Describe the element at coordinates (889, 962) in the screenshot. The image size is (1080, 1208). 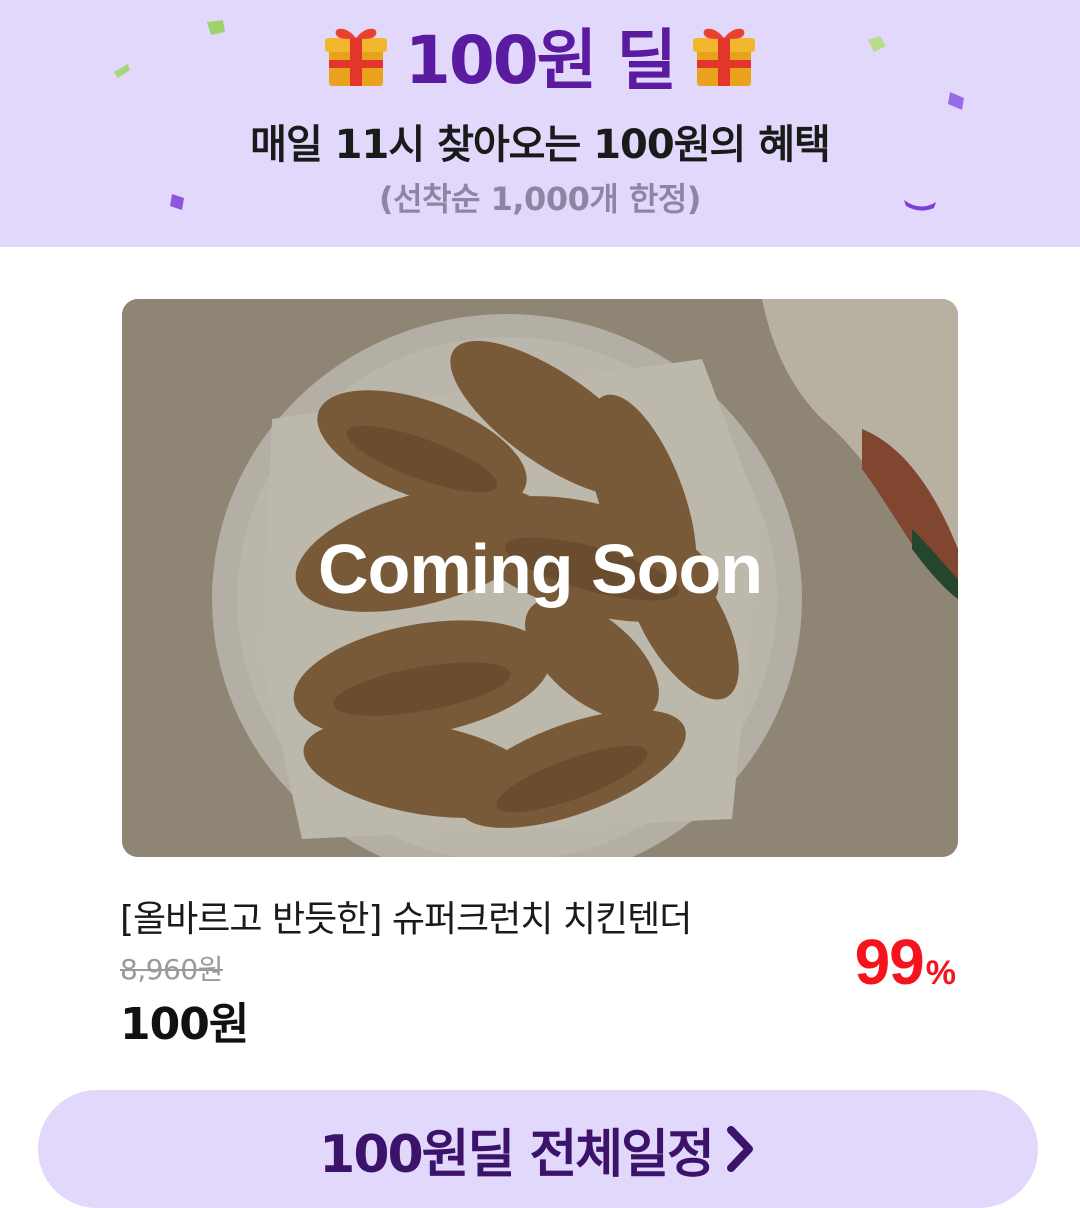
I see `discount-value: 99` at that location.